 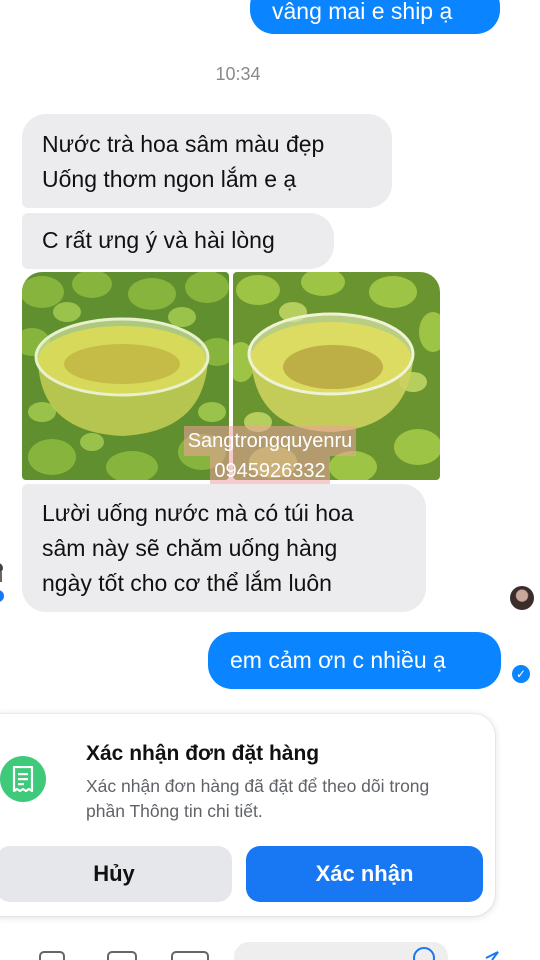 What do you see at coordinates (203, 753) in the screenshot?
I see `card-title: Xác nhận đơn đặt hàng` at bounding box center [203, 753].